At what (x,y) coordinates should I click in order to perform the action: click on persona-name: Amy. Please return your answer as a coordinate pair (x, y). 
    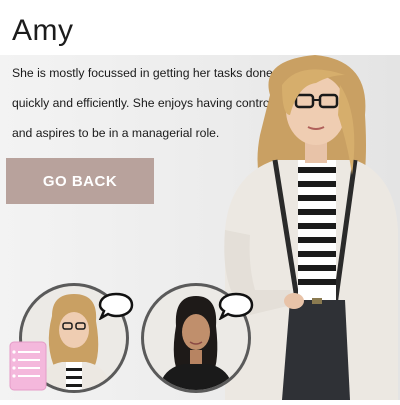
    Looking at the image, I should click on (43, 30).